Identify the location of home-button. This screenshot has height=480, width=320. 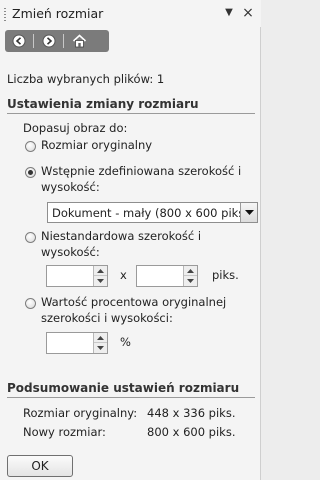
(79, 41).